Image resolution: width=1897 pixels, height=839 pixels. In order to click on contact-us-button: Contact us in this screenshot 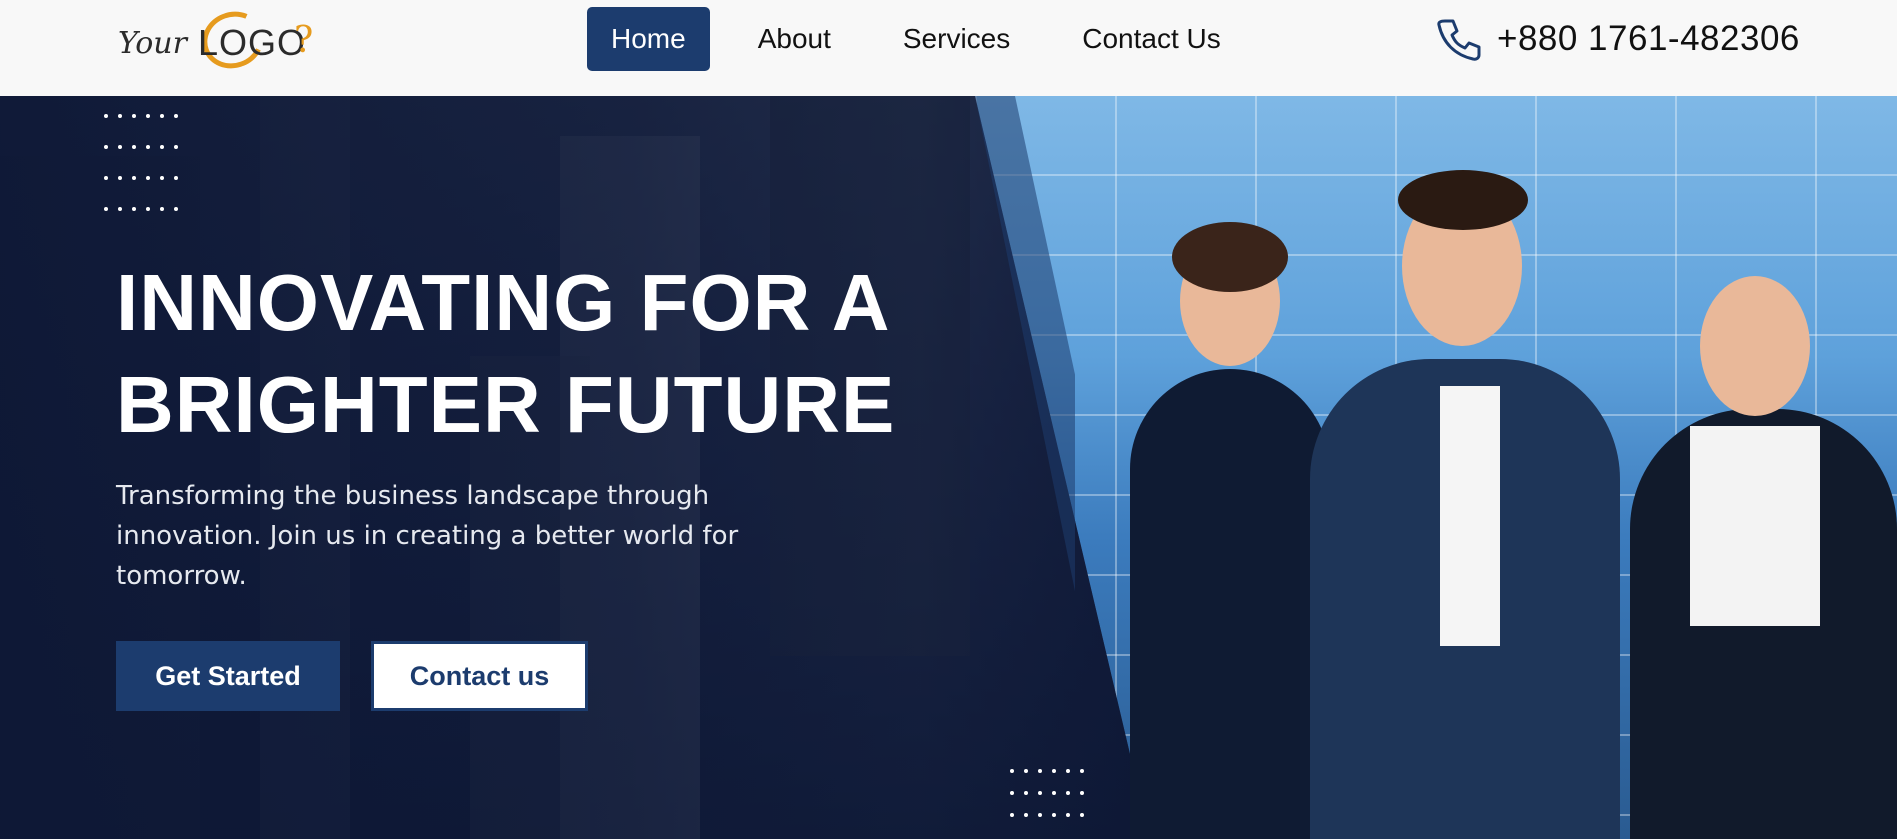, I will do `click(479, 676)`.